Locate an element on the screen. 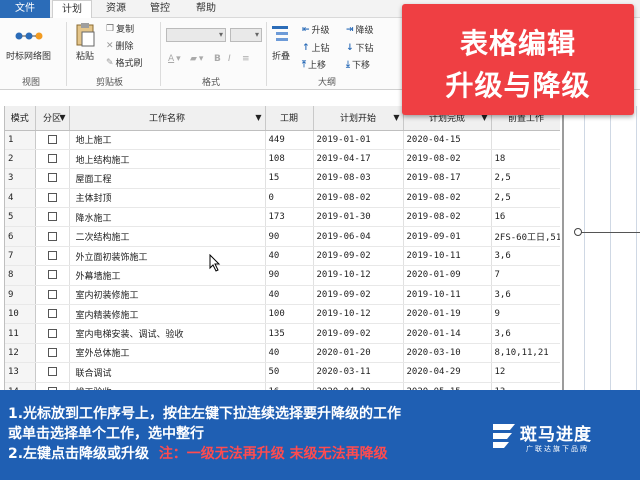 The image size is (640, 480). table-row: 2 地上结构施工 108 2019-04-17 2019-08-02 18 is located at coordinates (282, 159).